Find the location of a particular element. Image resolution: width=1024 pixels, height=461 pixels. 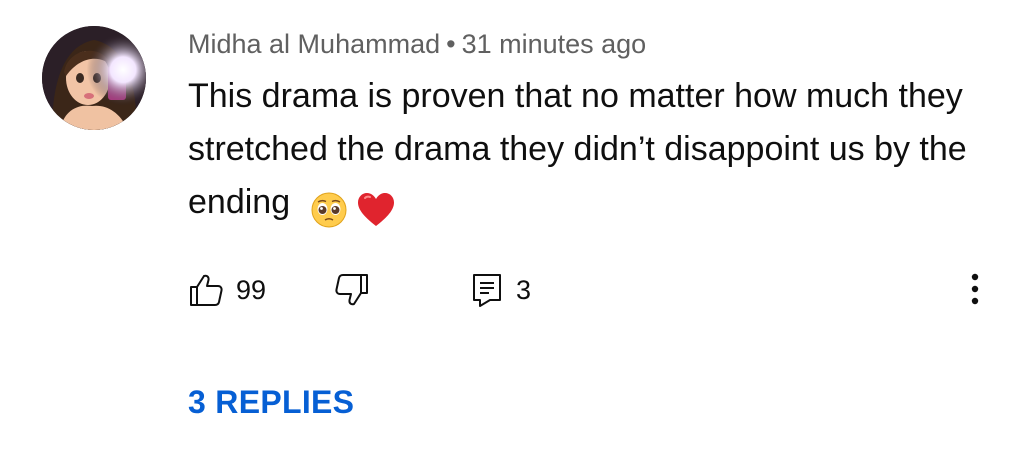

author-name: Midha al Muhammad is located at coordinates (314, 44).